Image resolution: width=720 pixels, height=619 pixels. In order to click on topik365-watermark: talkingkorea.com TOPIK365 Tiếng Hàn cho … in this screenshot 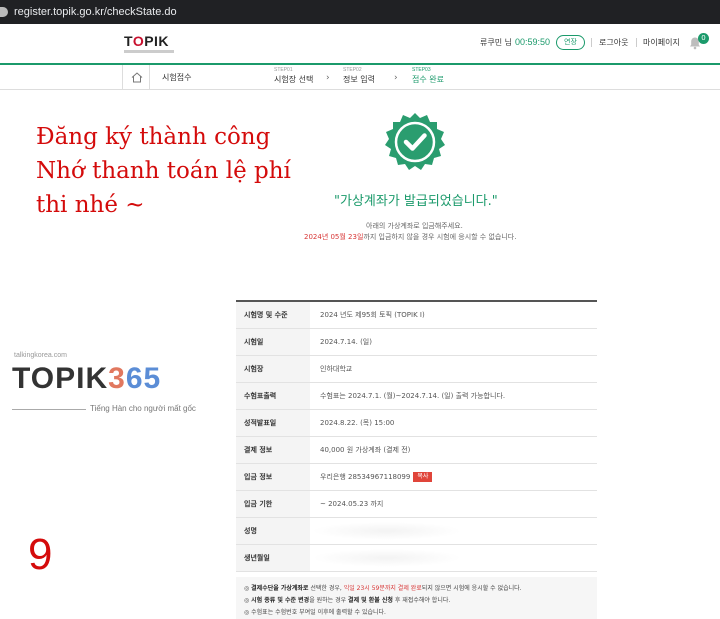, I will do `click(104, 382)`.